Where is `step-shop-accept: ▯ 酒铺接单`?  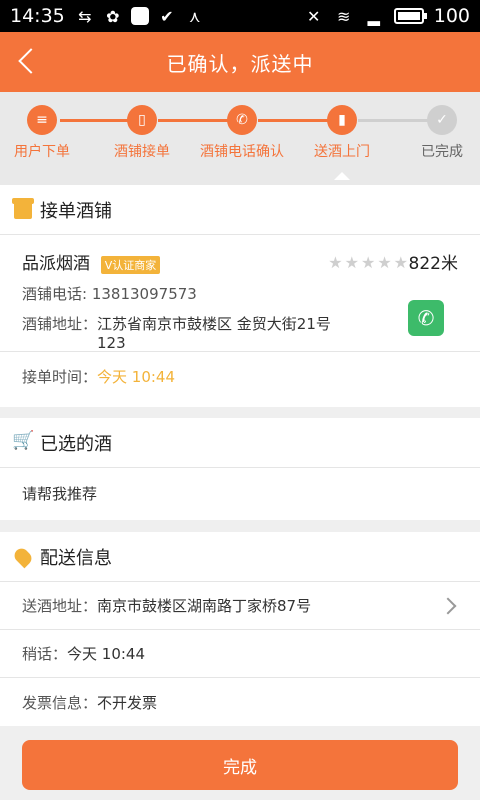 step-shop-accept: ▯ 酒铺接单 is located at coordinates (142, 133).